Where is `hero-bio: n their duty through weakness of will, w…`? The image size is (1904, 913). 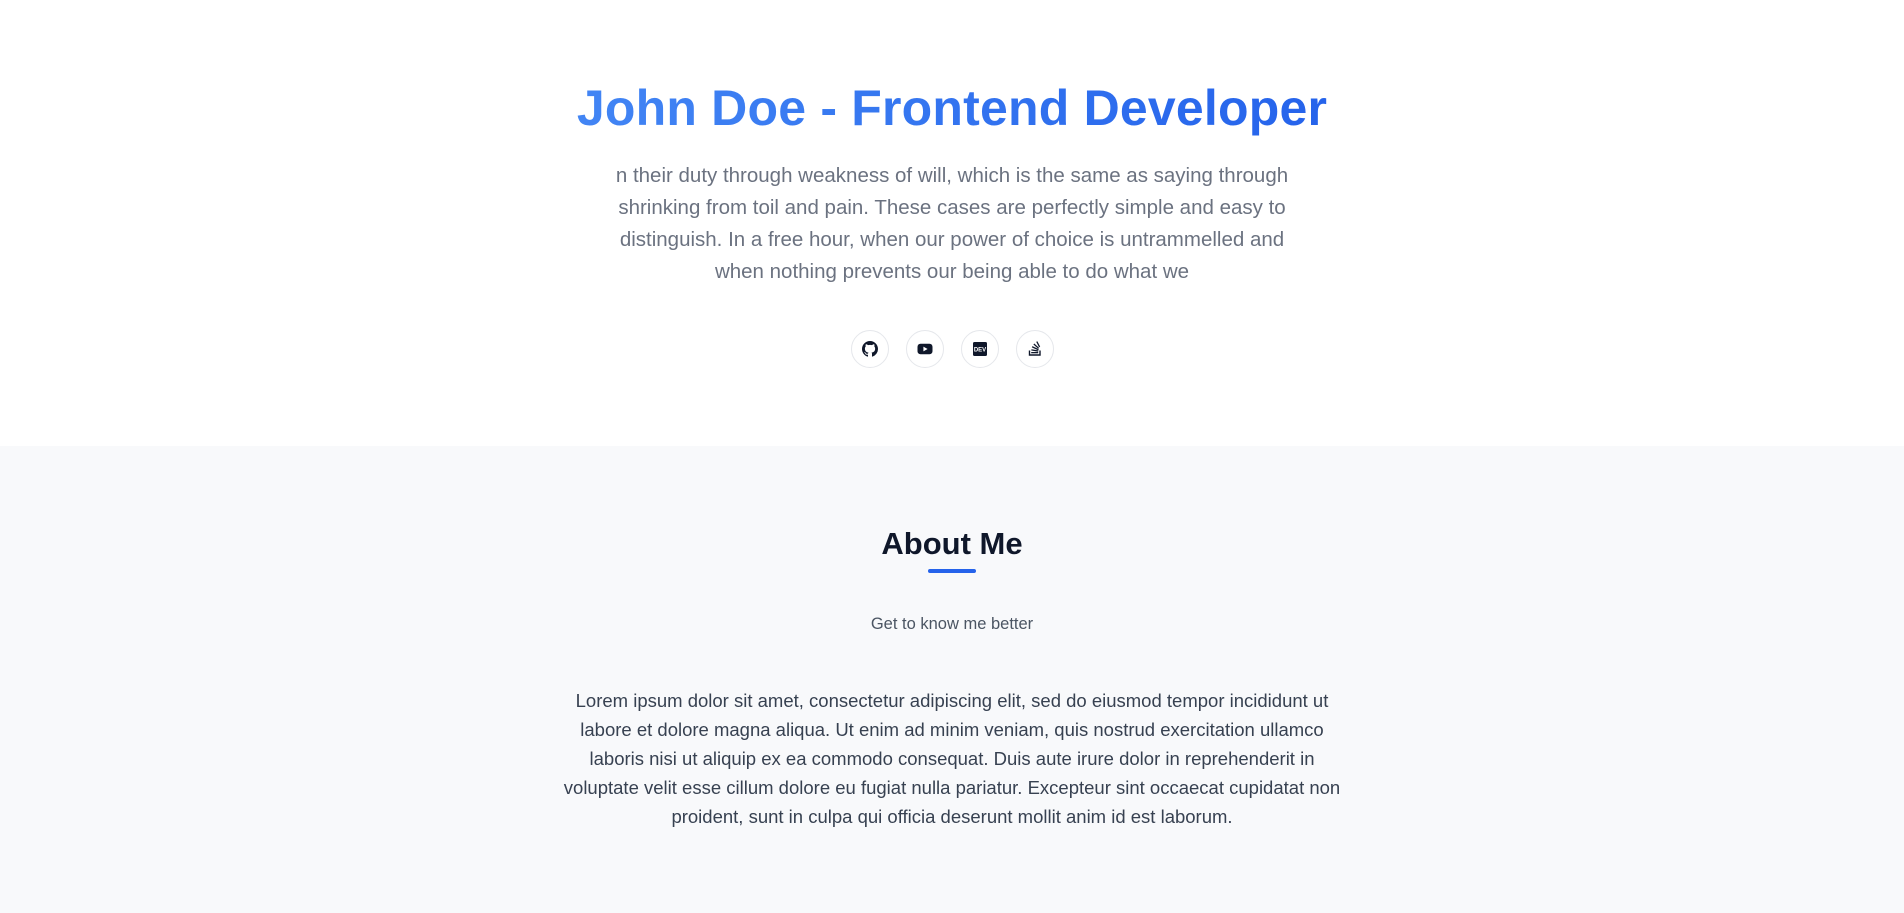 hero-bio: n their duty through weakness of will, w… is located at coordinates (952, 223).